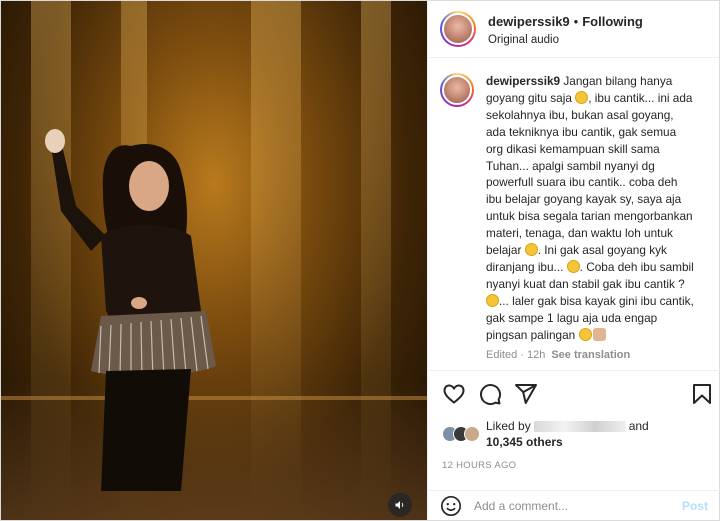  Describe the element at coordinates (529, 21) in the screenshot. I see `author-username: dewiperssik9` at that location.